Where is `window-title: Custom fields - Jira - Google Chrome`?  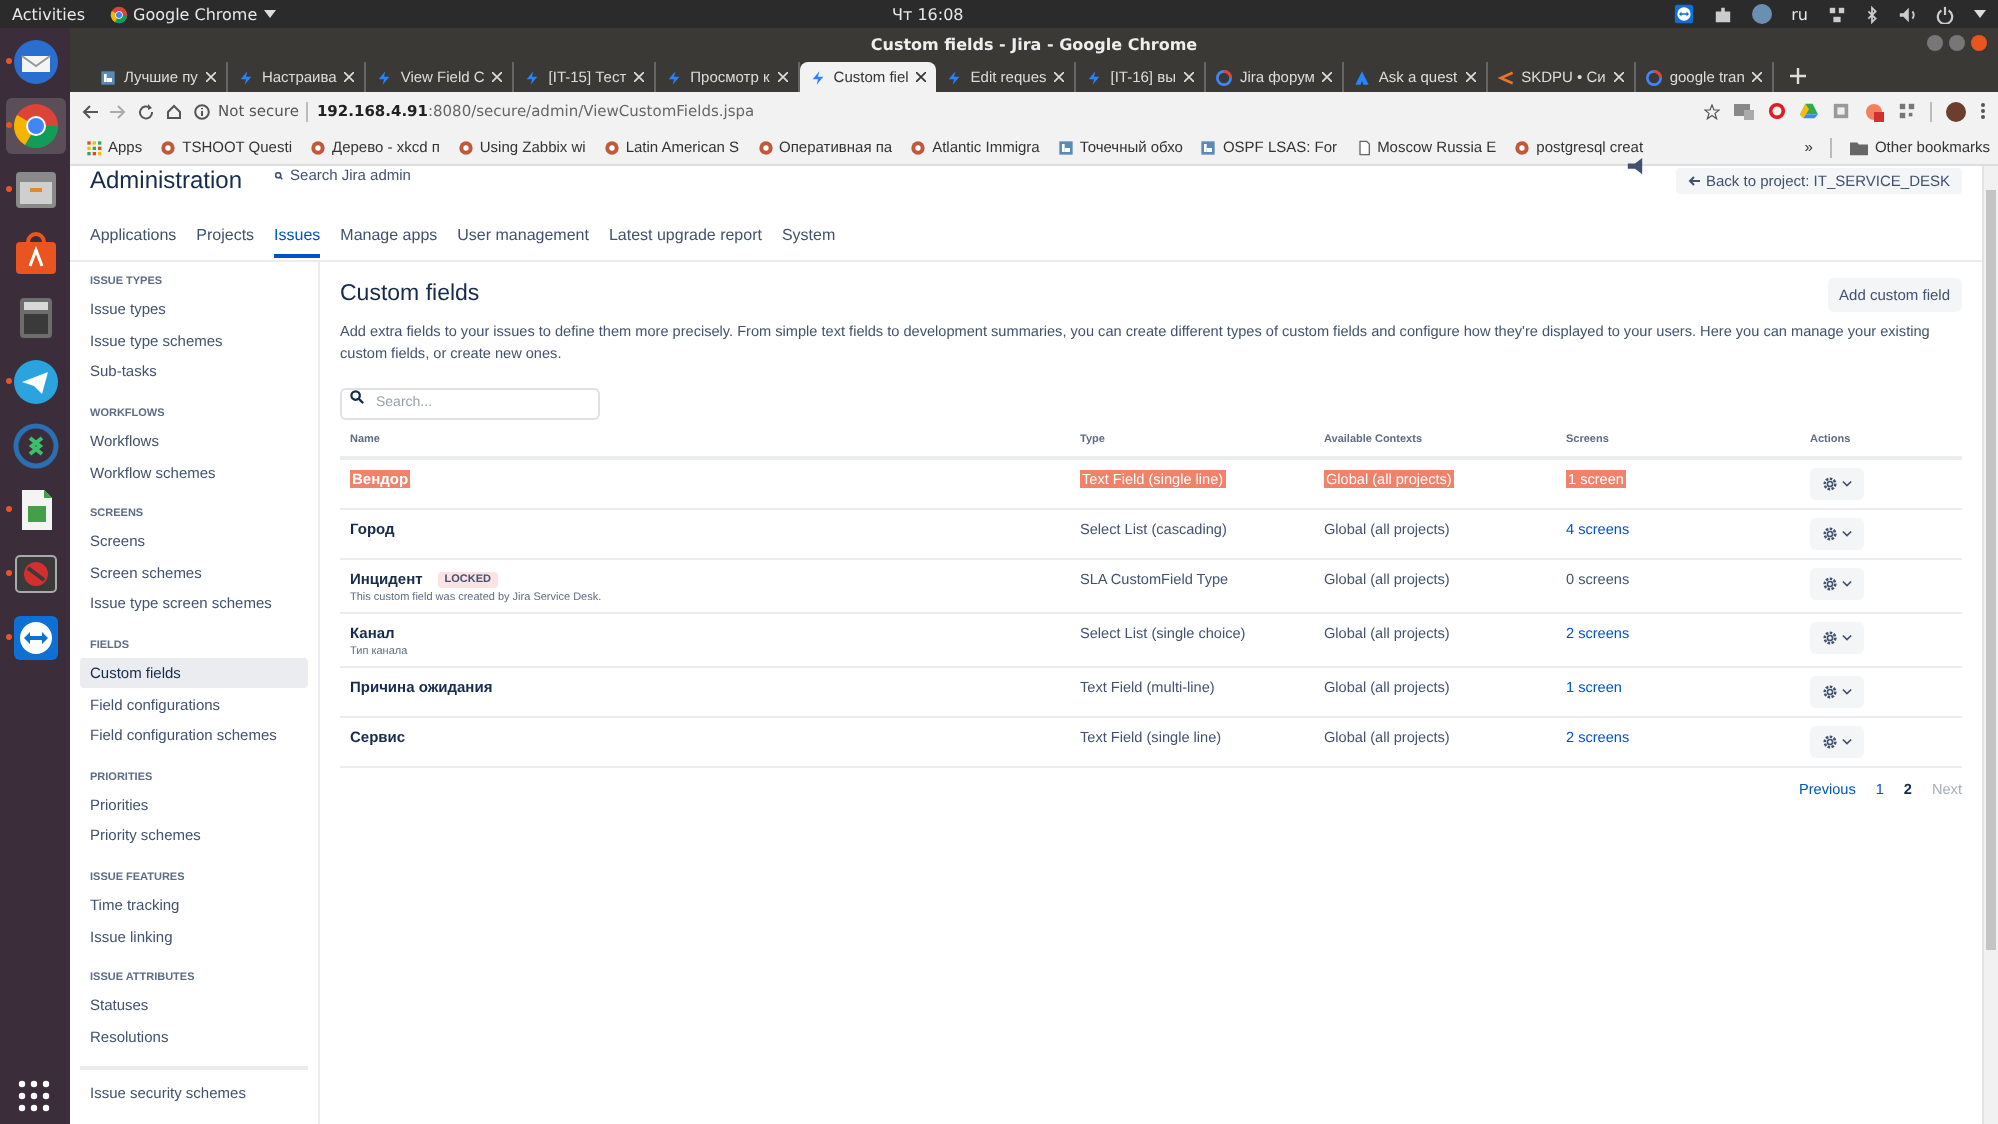 window-title: Custom fields - Jira - Google Chrome is located at coordinates (1034, 44).